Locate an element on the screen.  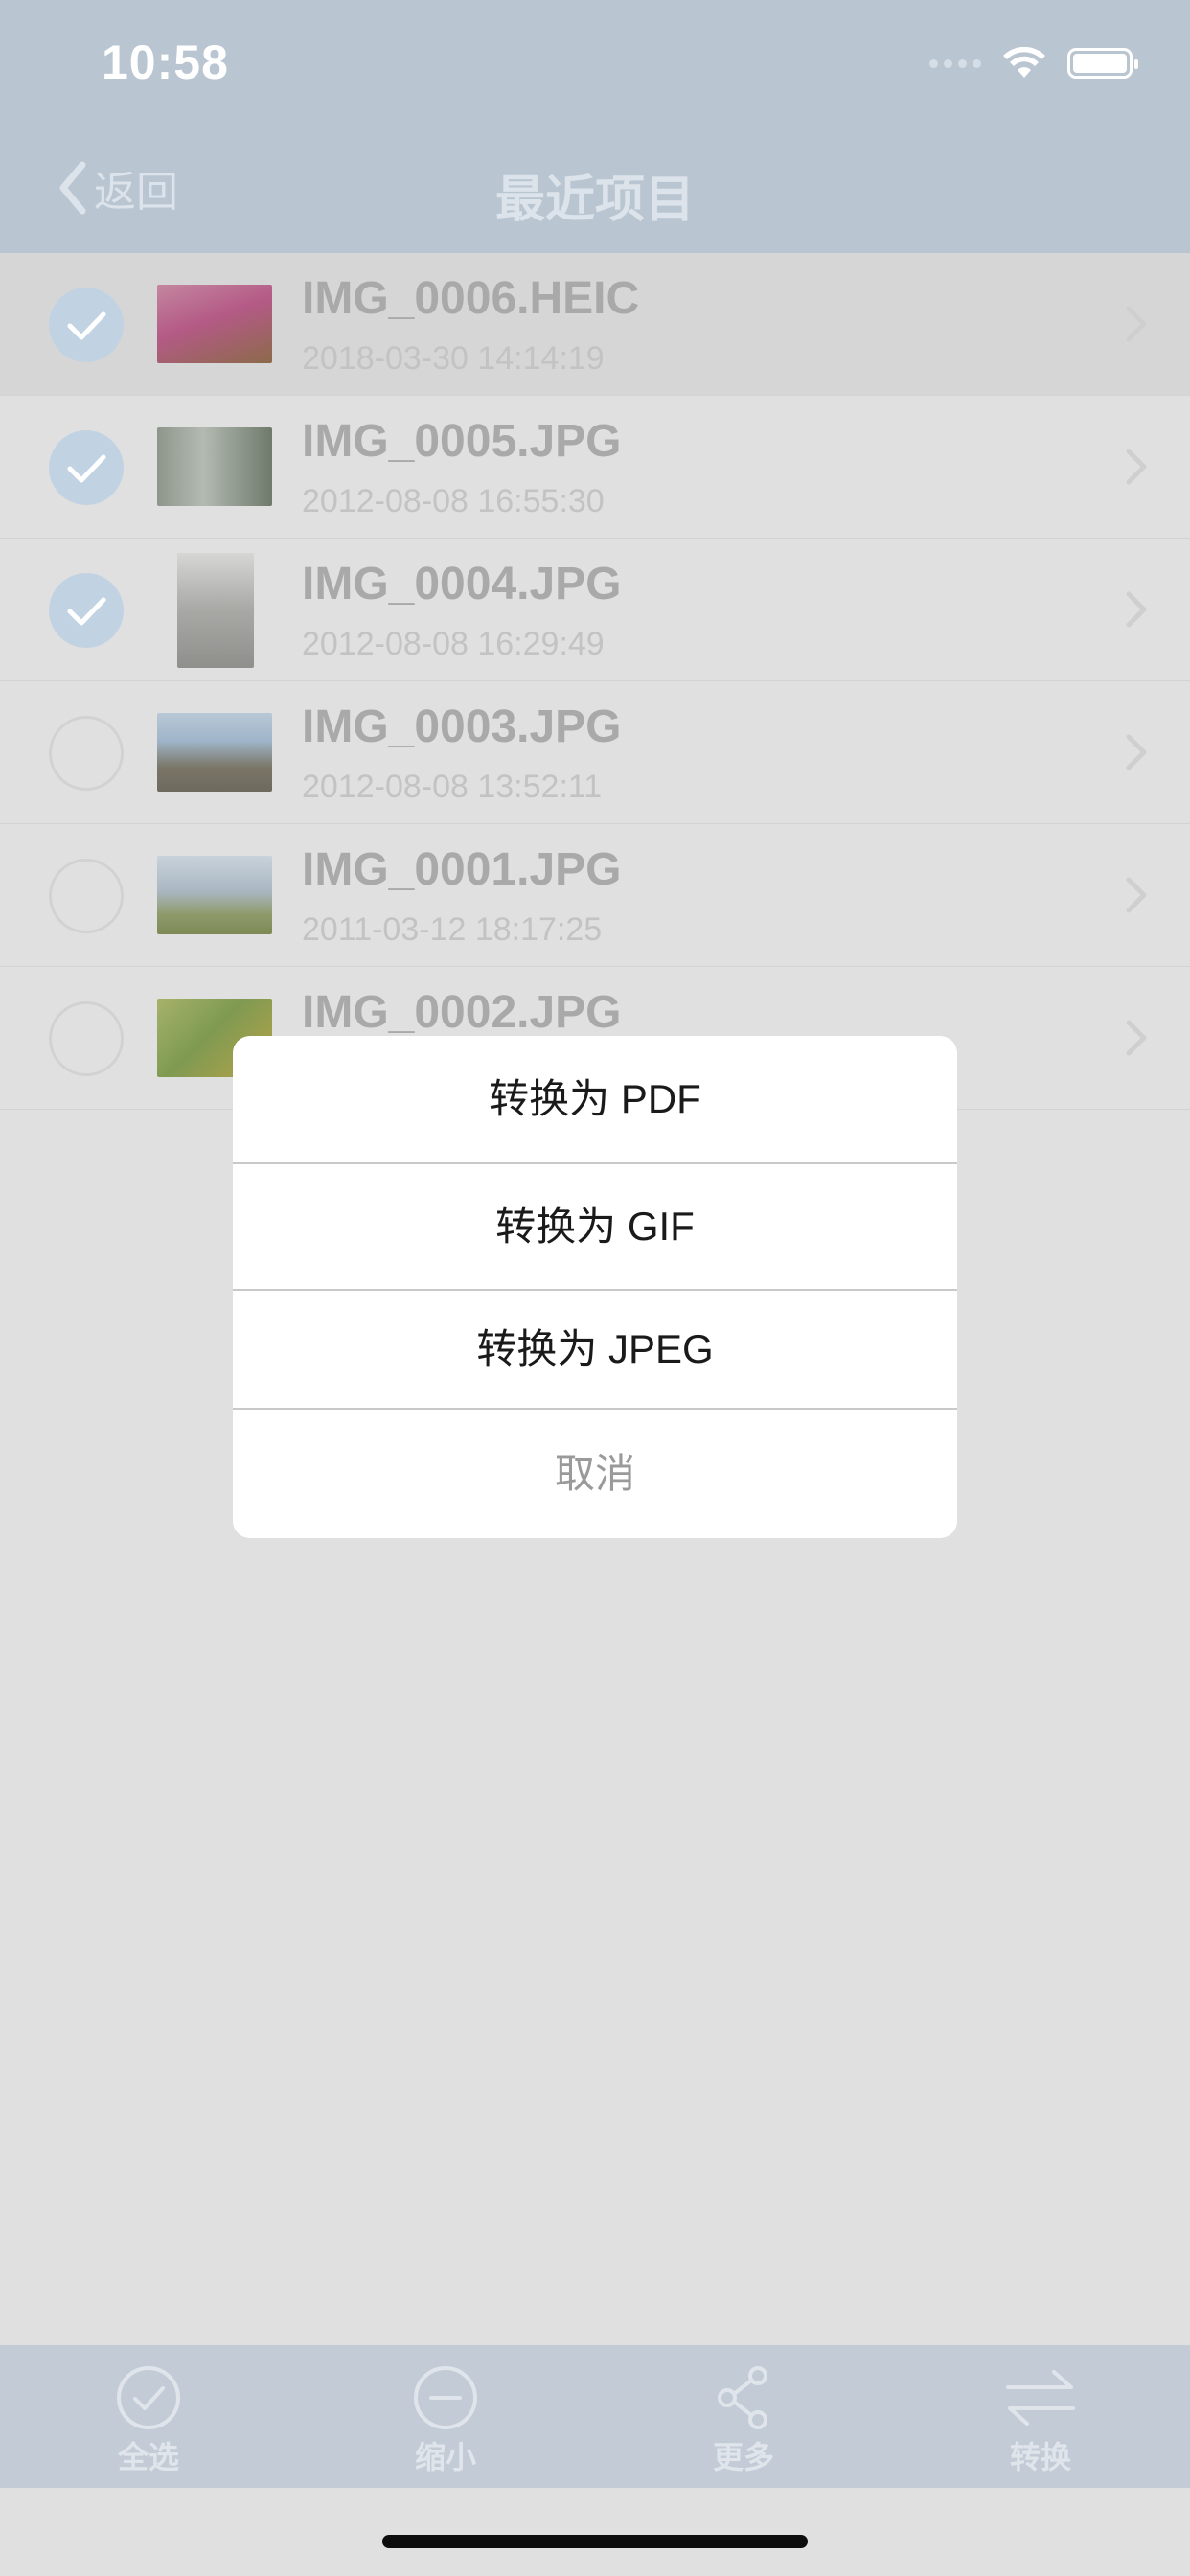
file-name: IMG_0002.JPG is located at coordinates (462, 1012).